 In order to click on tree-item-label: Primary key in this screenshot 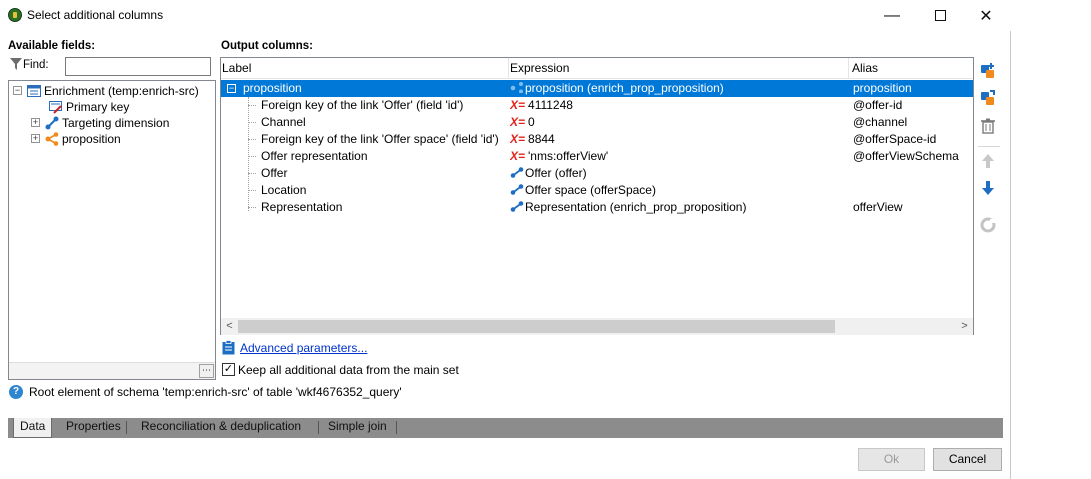, I will do `click(98, 107)`.